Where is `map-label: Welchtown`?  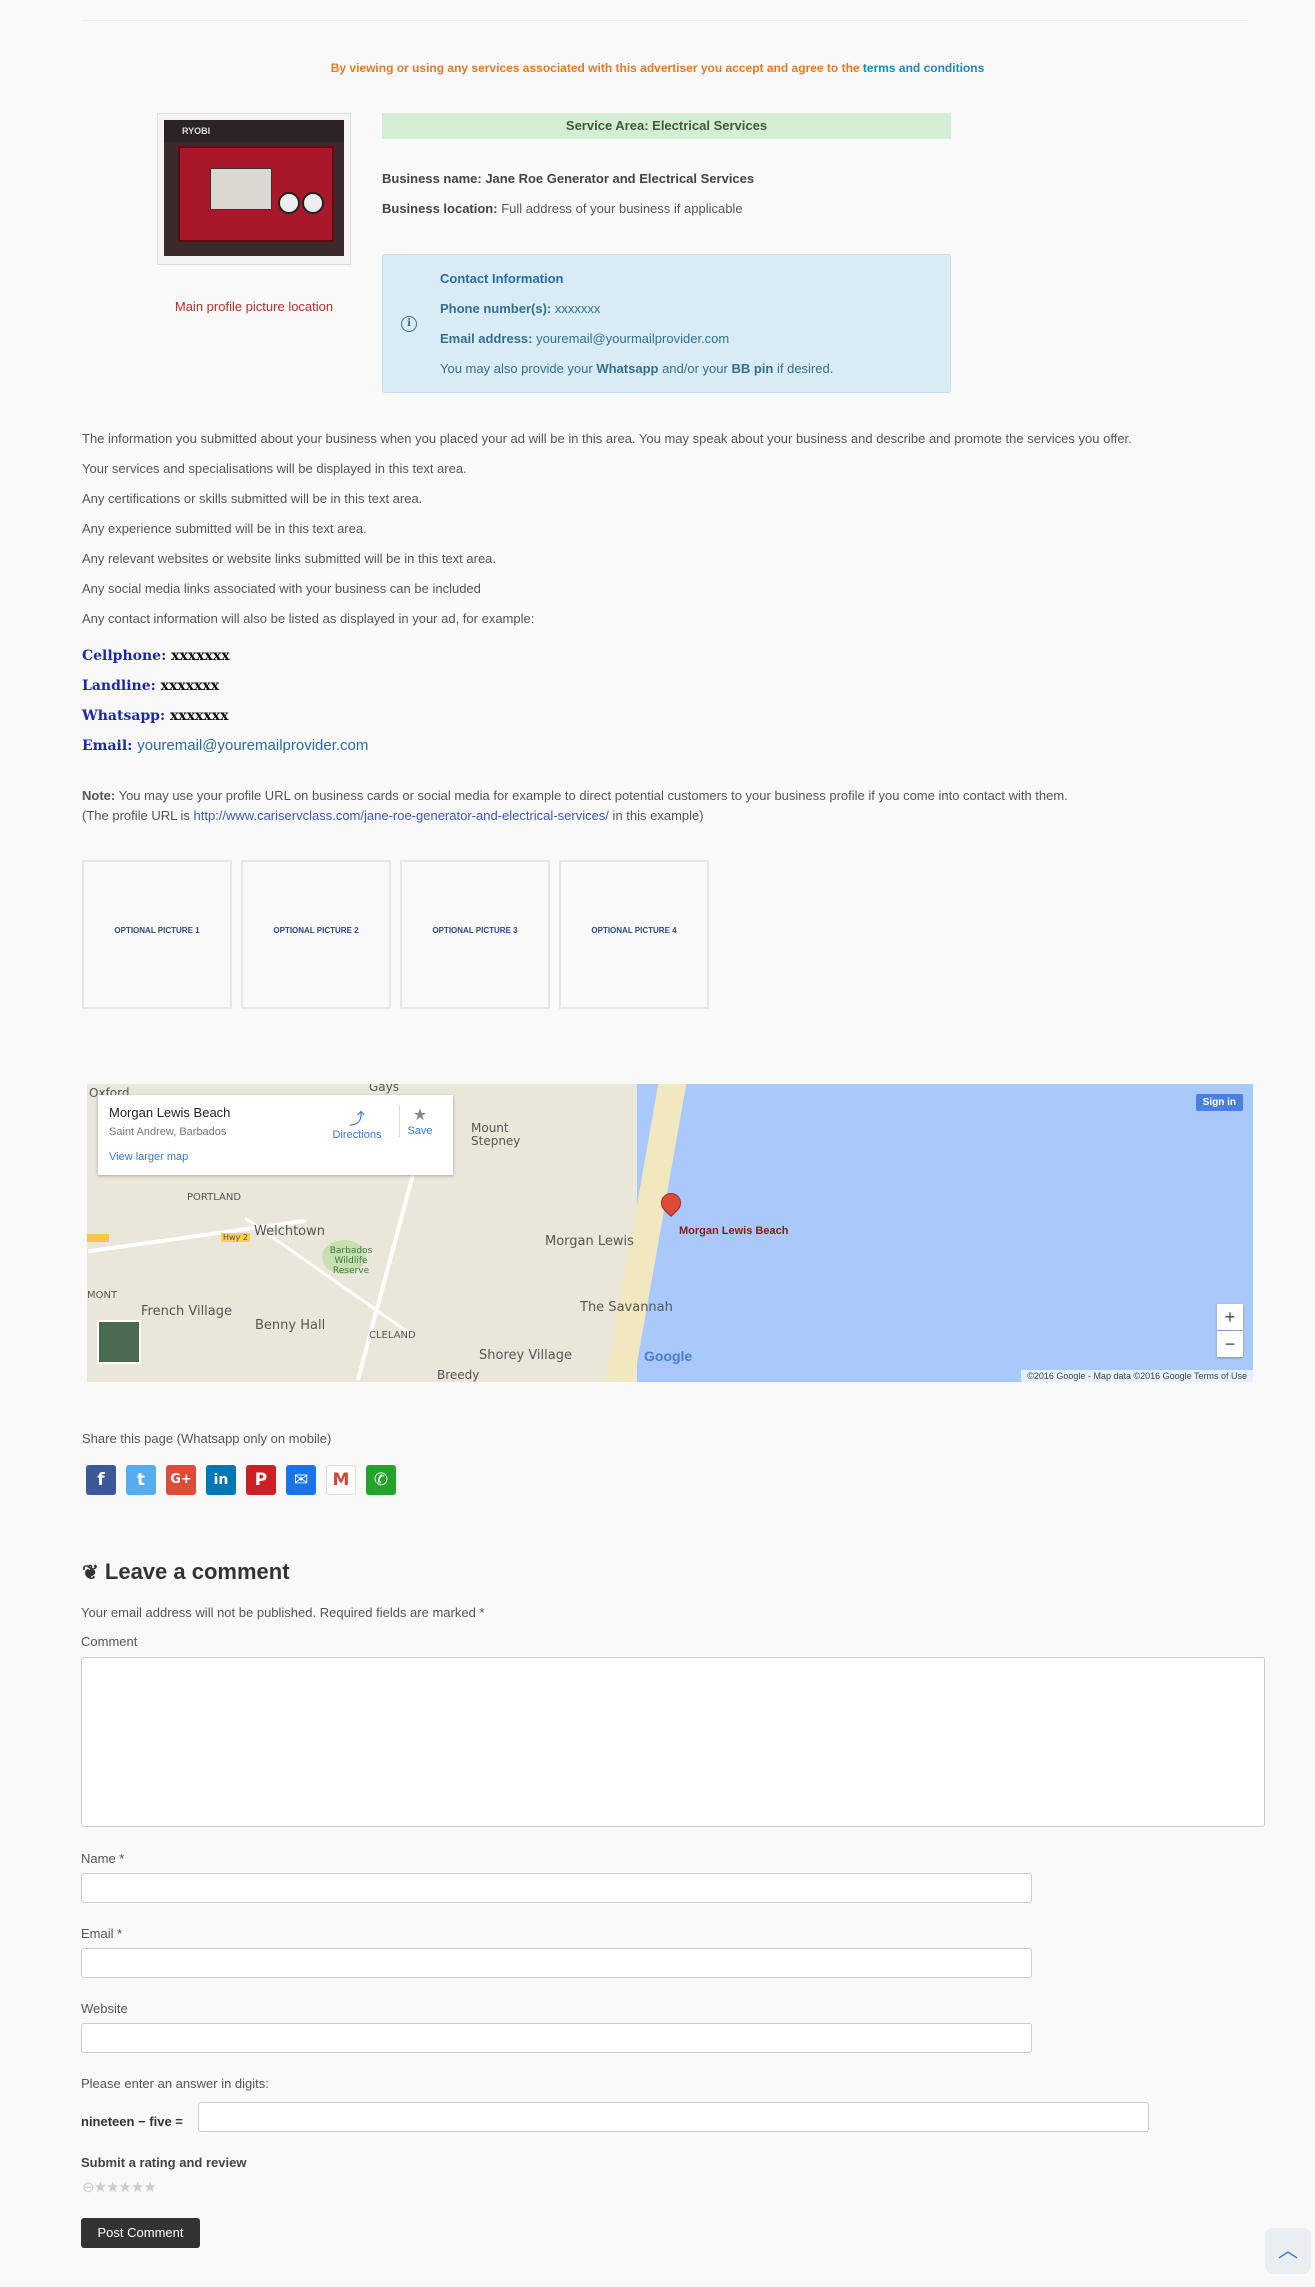
map-label: Welchtown is located at coordinates (290, 1231).